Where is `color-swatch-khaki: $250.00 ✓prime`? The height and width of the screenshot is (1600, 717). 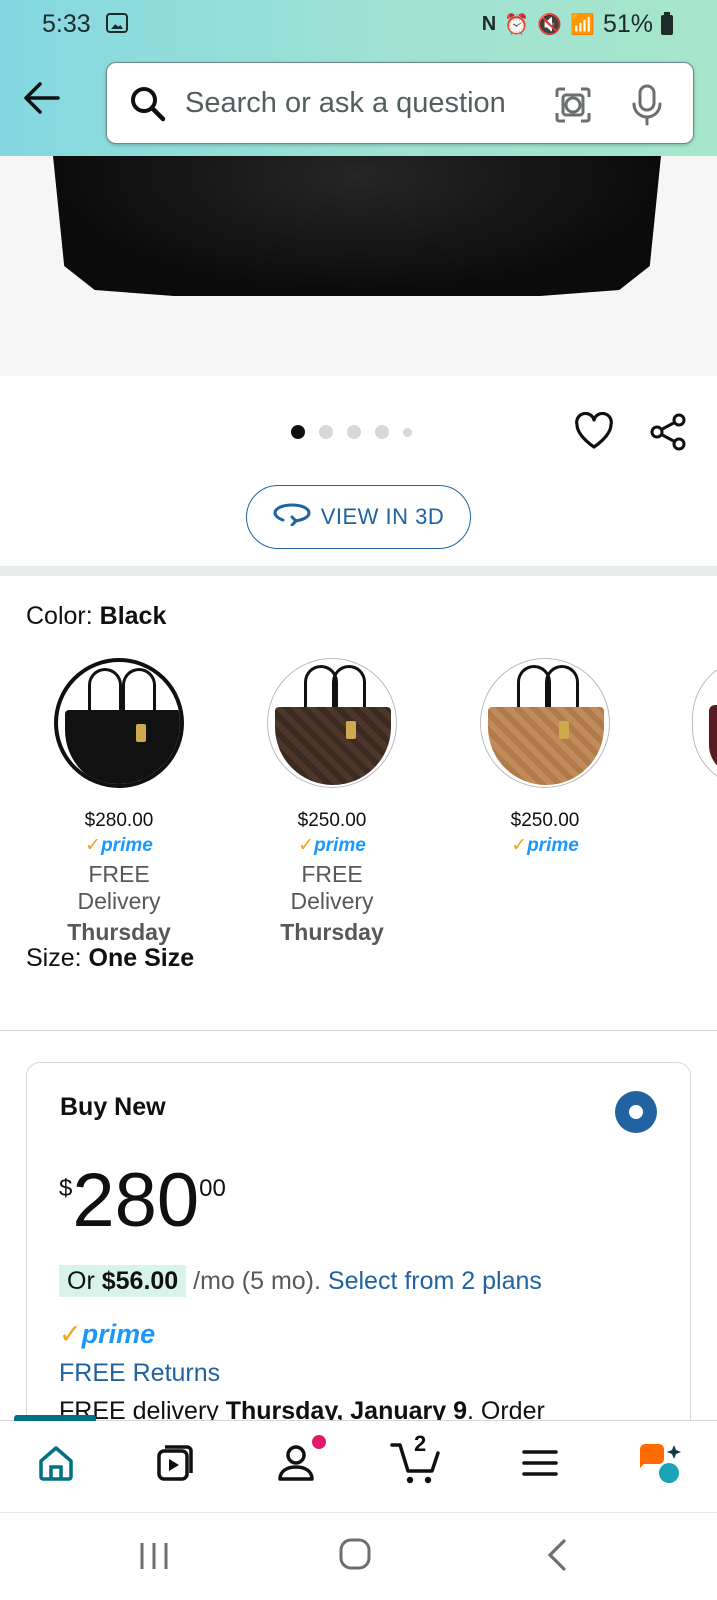 color-swatch-khaki: $250.00 ✓prime is located at coordinates (545, 757).